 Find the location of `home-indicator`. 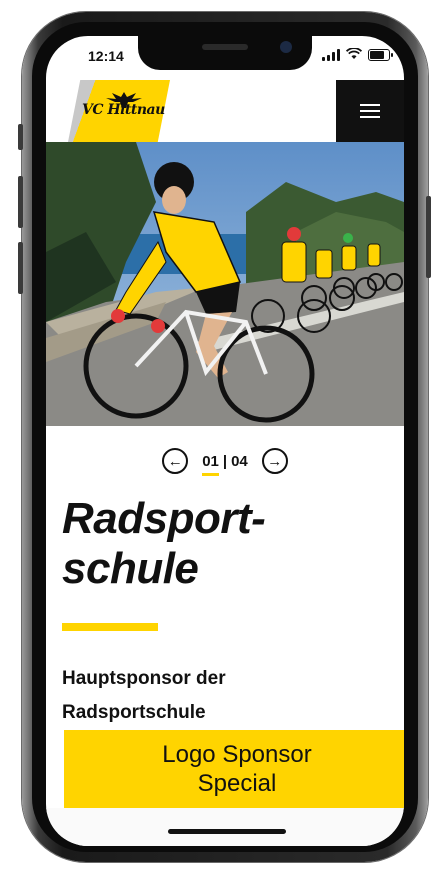

home-indicator is located at coordinates (227, 831).